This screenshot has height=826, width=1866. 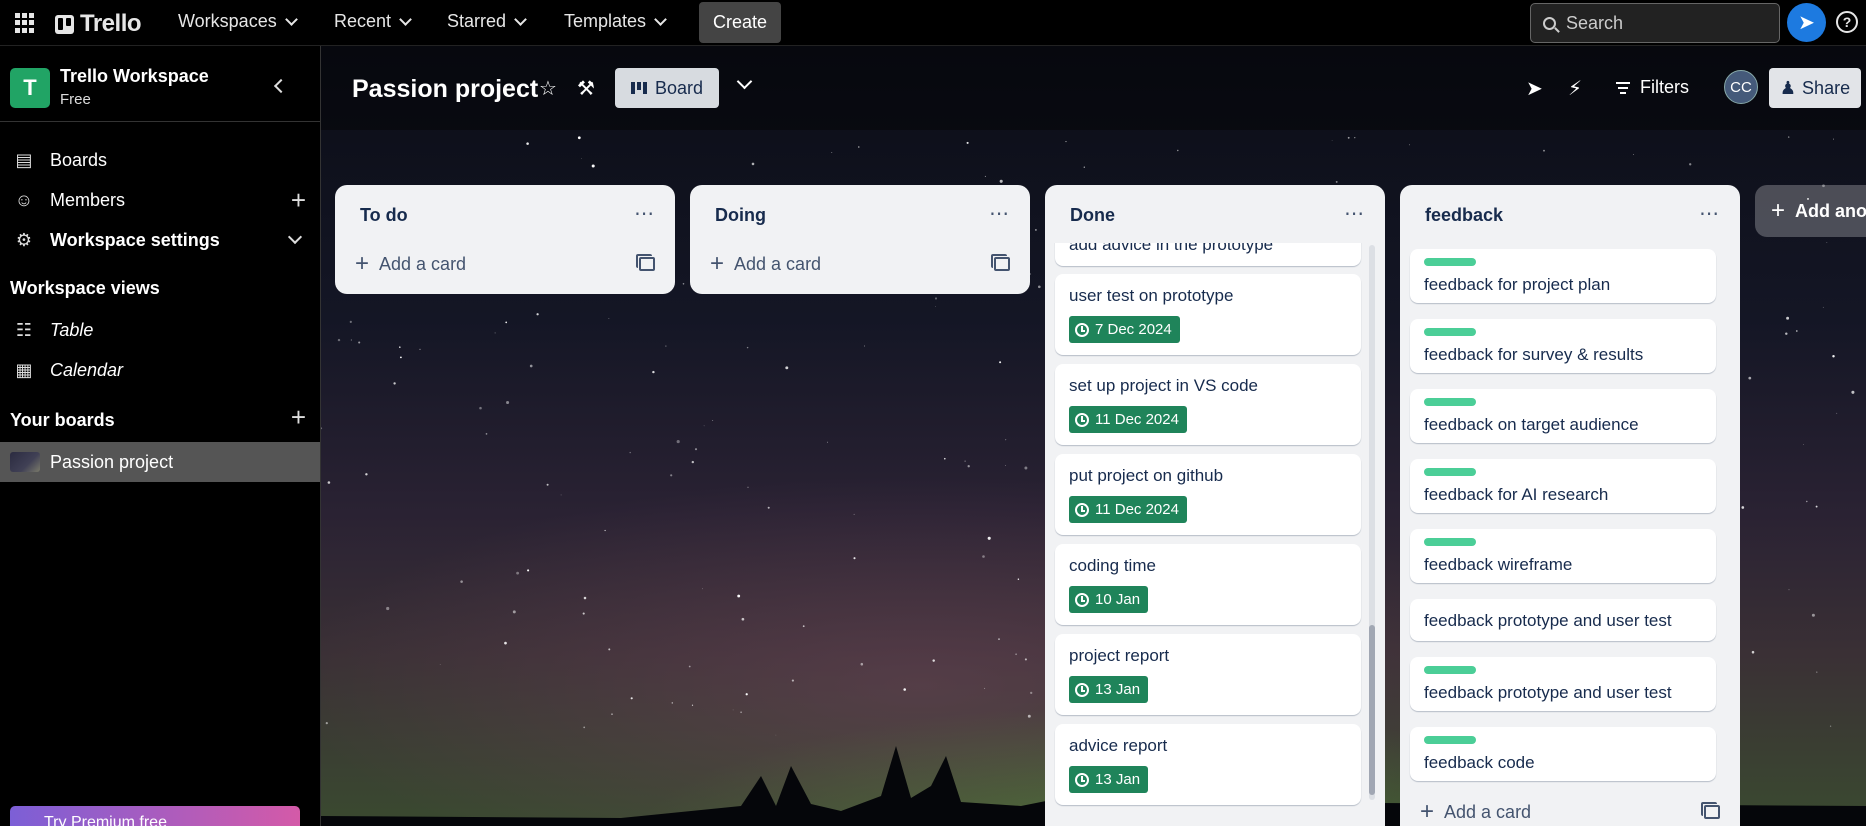 What do you see at coordinates (155, 816) in the screenshot?
I see `try-premium-banner: Try Premium free` at bounding box center [155, 816].